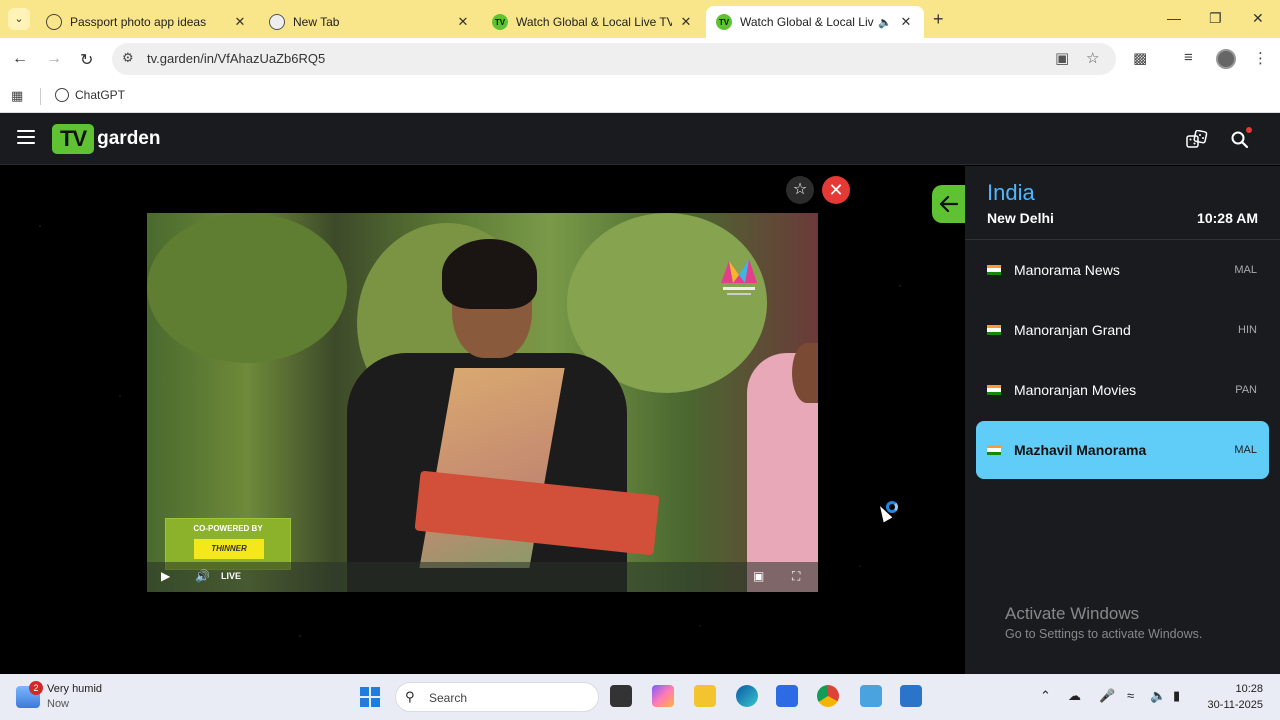 The height and width of the screenshot is (720, 1280). I want to click on channel-item: Manoranjan Movies PAN, so click(1122, 390).